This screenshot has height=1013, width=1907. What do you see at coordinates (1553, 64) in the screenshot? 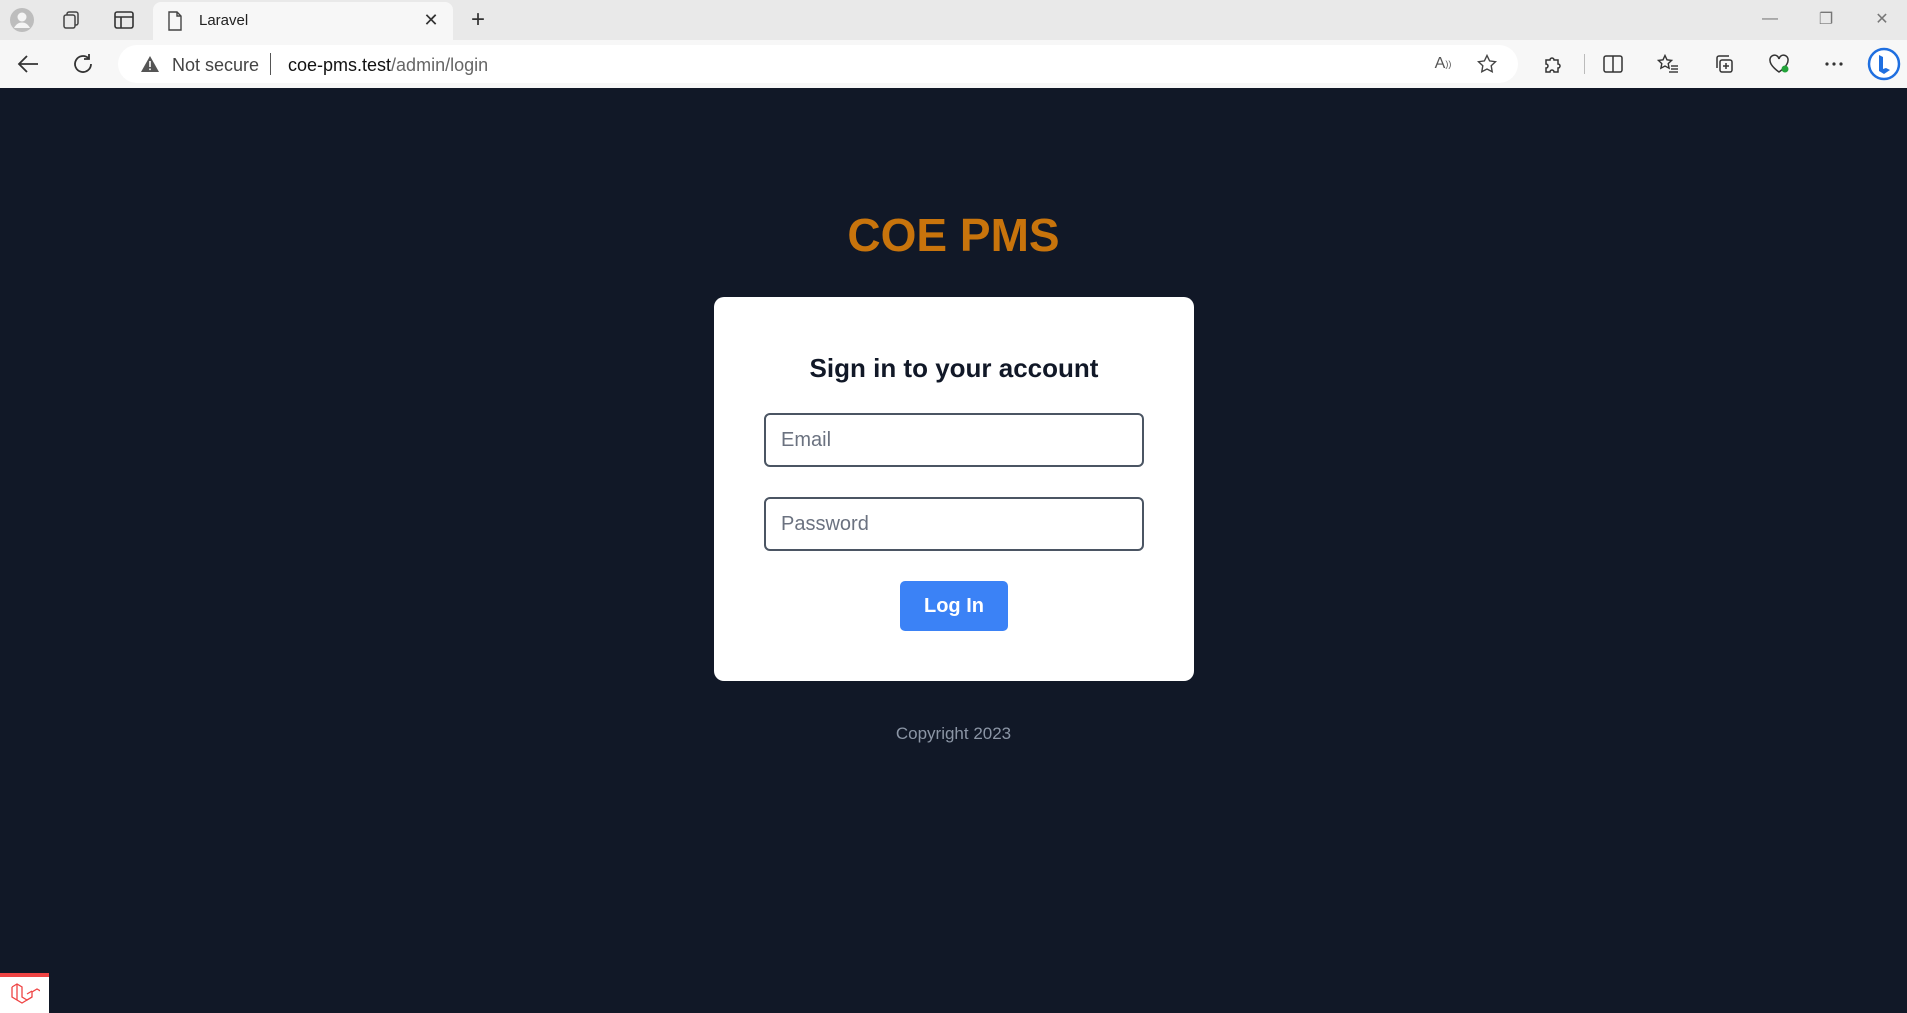
I see `puzzle-icon` at bounding box center [1553, 64].